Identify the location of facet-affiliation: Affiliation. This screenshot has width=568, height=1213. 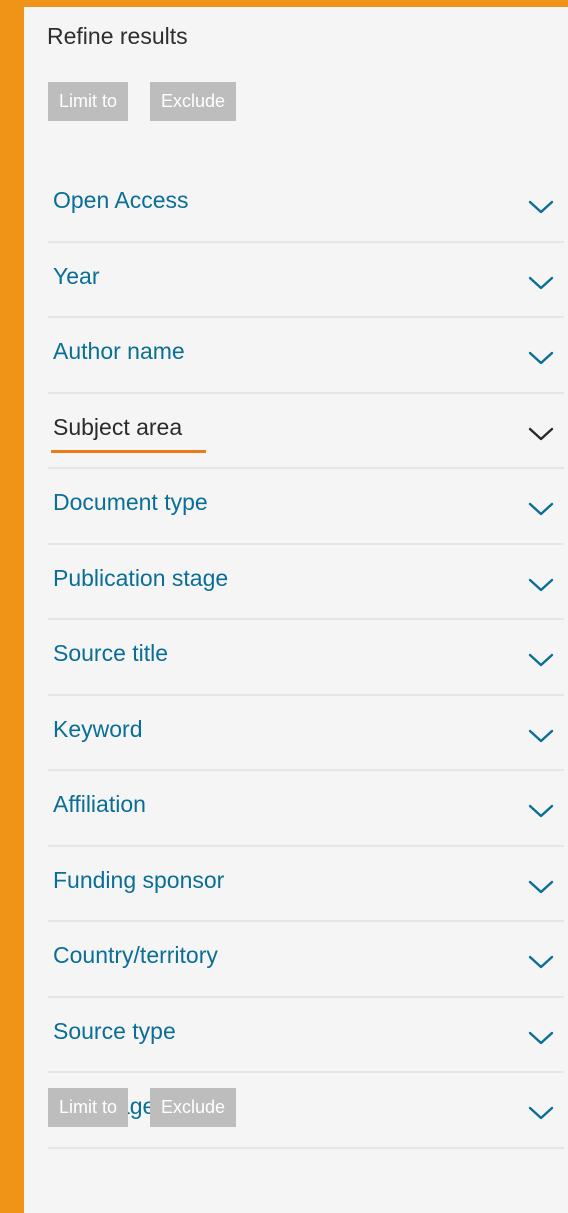
(306, 809).